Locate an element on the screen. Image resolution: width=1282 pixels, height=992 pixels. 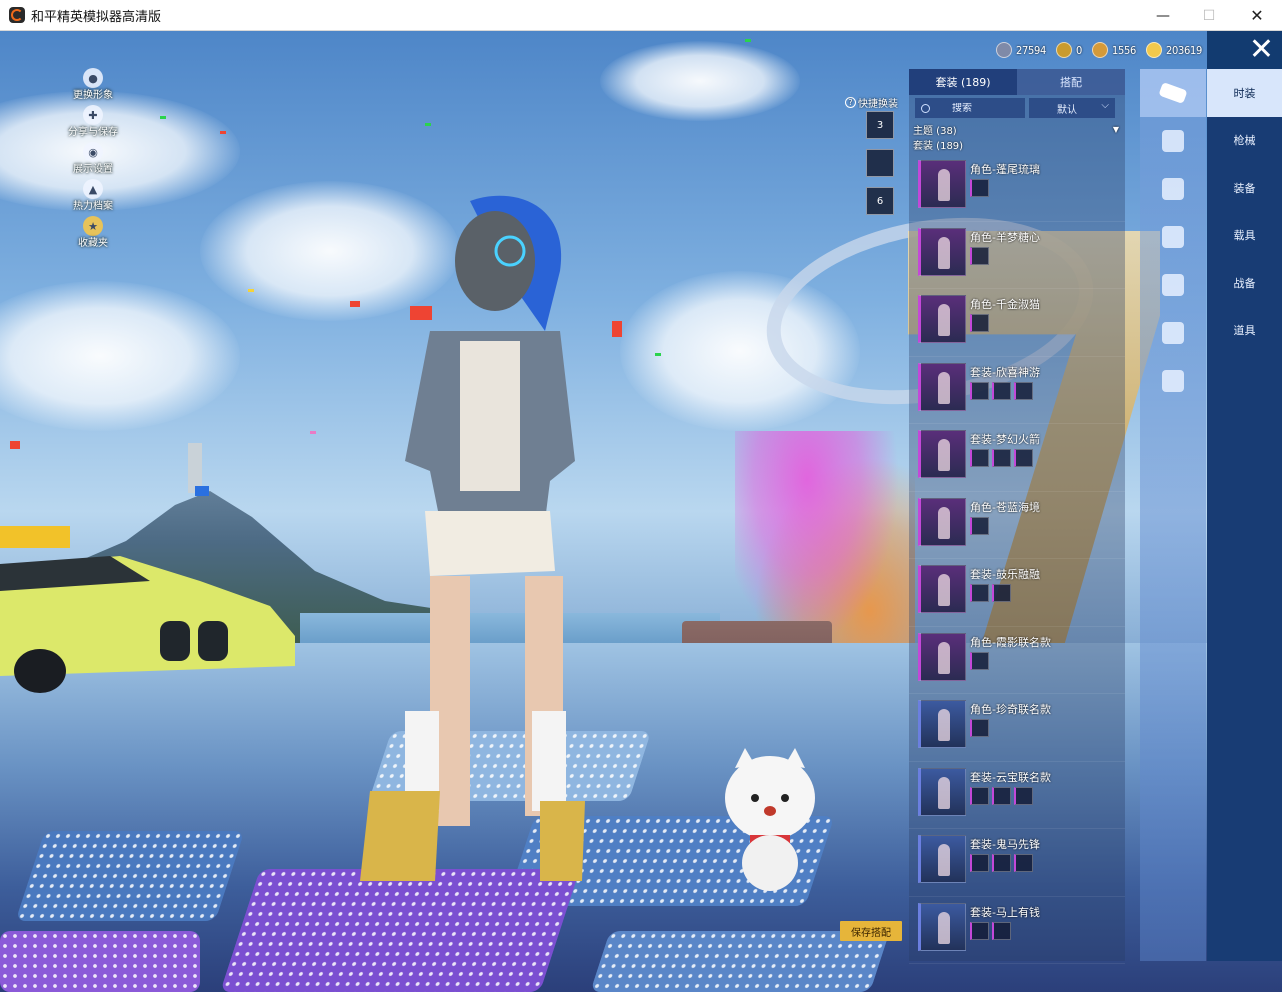
outfit-name: 套装-欣喜神游 is located at coordinates (1005, 372).